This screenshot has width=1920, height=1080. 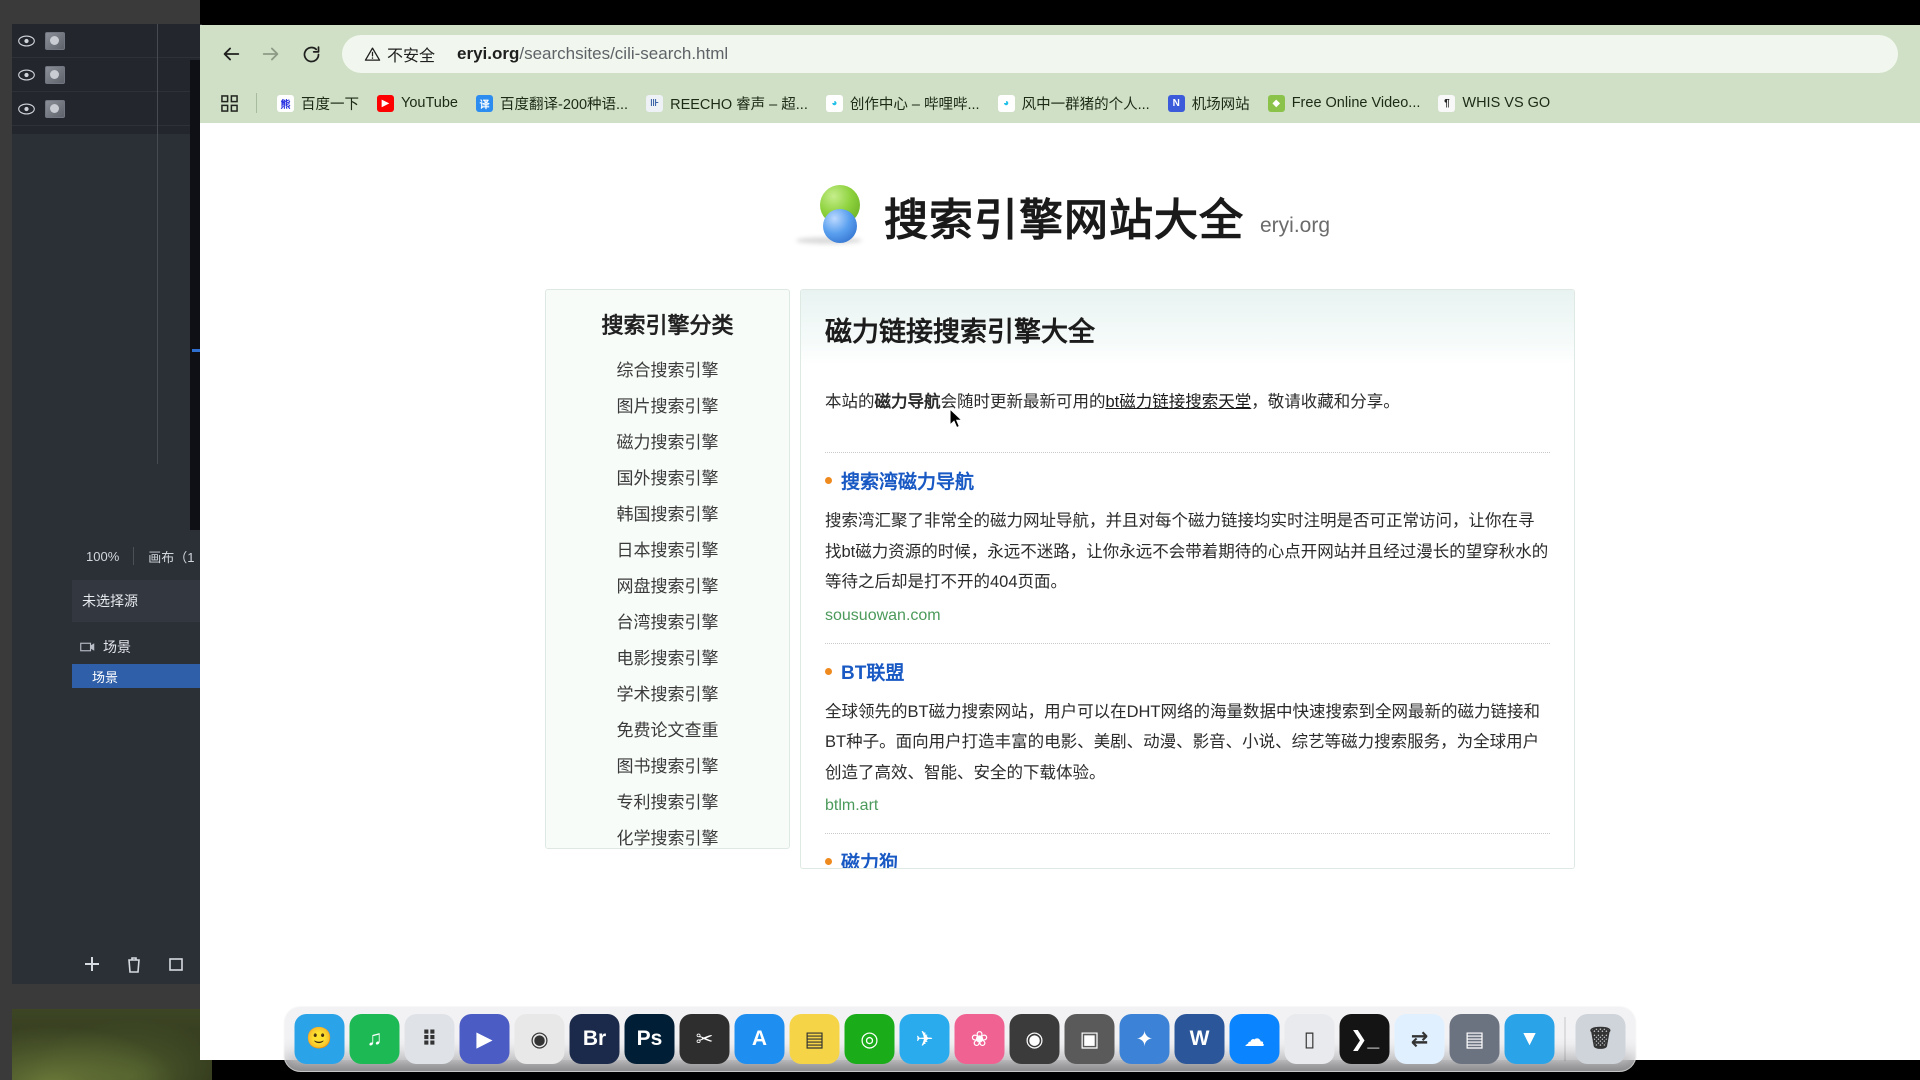 I want to click on sidebar-item-3: 磁力搜索引擎, so click(x=667, y=440).